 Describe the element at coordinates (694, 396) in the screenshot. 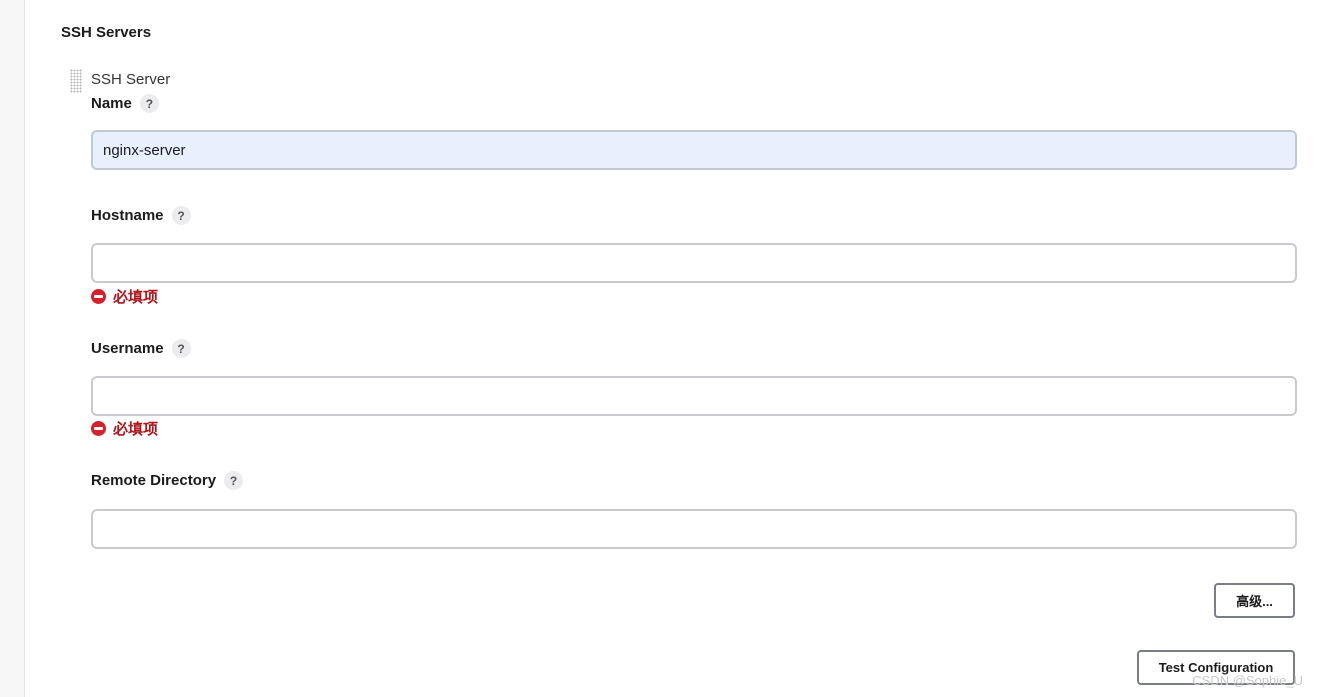

I see `username-input` at that location.